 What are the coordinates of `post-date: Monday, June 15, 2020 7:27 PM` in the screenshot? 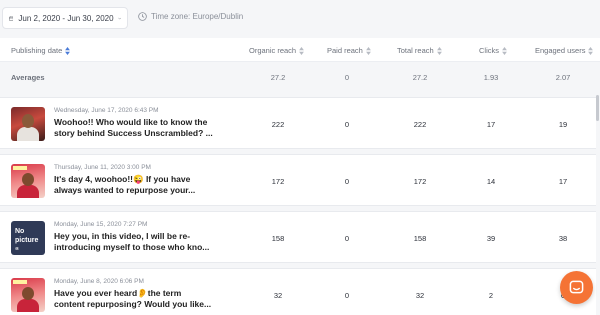 It's located at (101, 224).